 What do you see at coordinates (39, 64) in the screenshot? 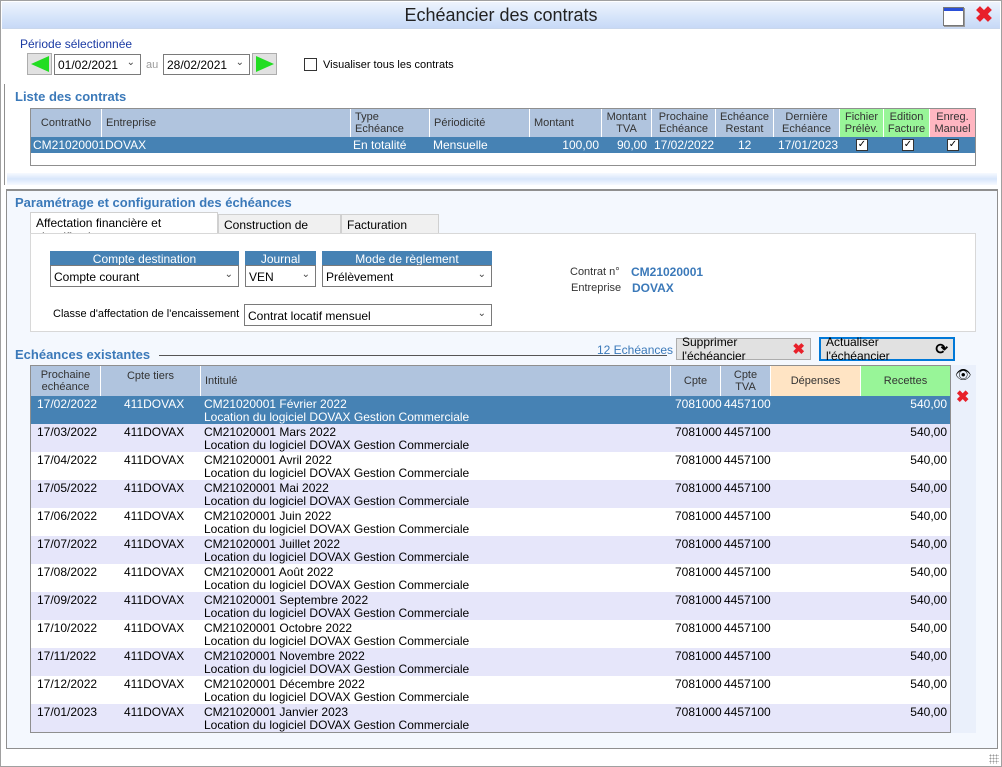
I see `previous-period-button` at bounding box center [39, 64].